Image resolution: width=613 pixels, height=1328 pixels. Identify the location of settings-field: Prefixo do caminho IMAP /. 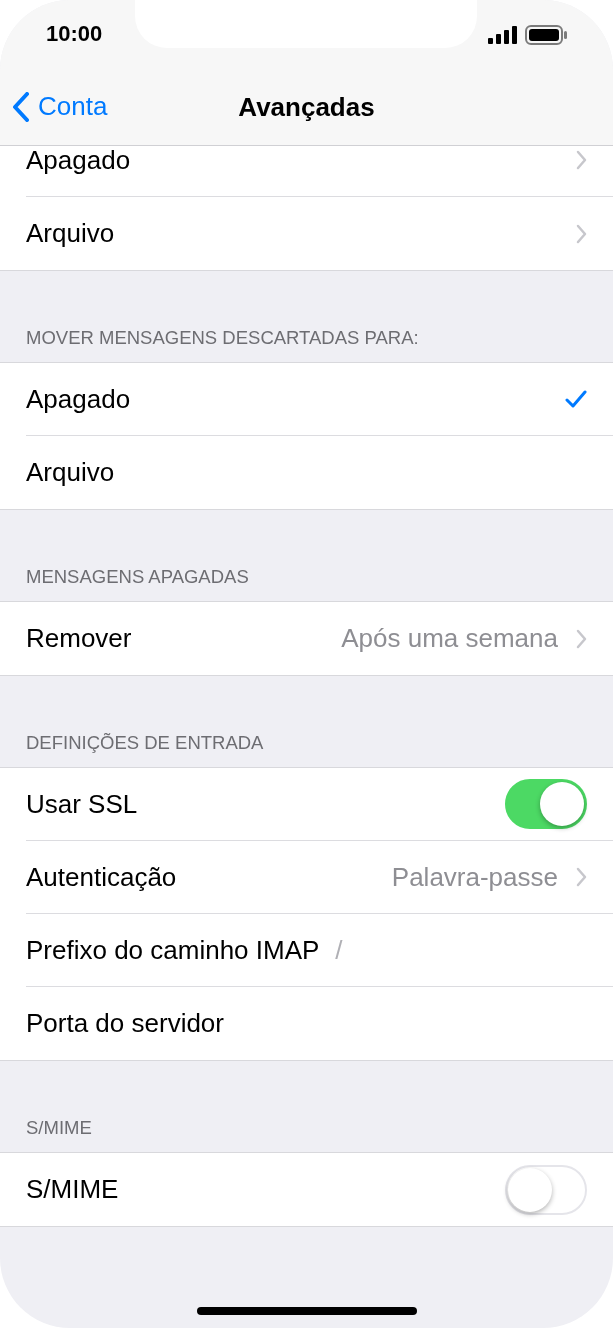
(319, 950).